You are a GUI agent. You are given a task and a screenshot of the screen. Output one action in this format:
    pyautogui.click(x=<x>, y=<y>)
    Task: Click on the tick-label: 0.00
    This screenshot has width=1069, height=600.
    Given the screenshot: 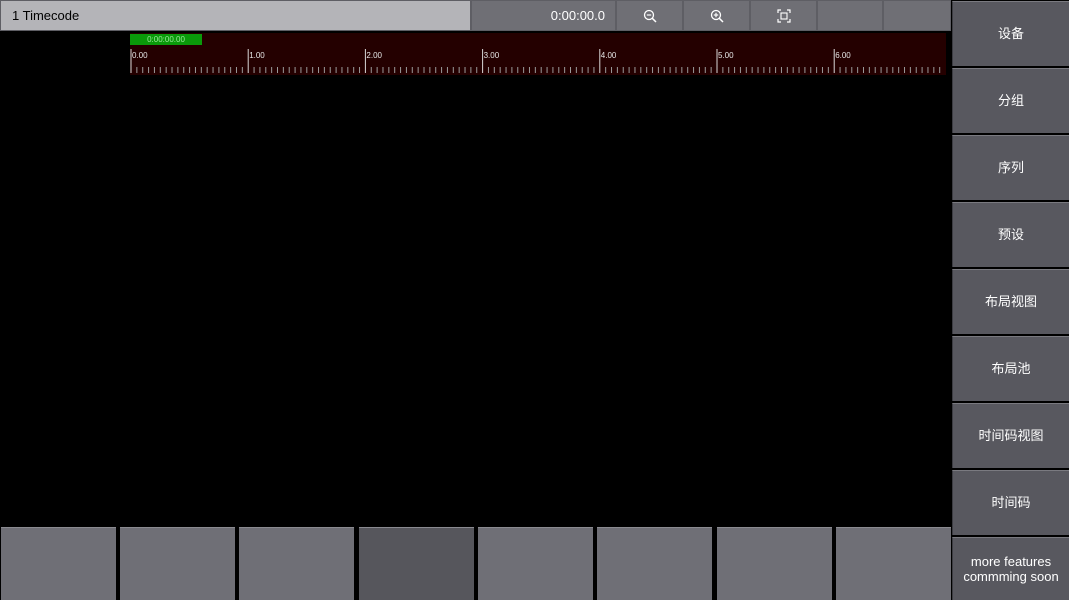 What is the action you would take?
    pyautogui.click(x=140, y=55)
    